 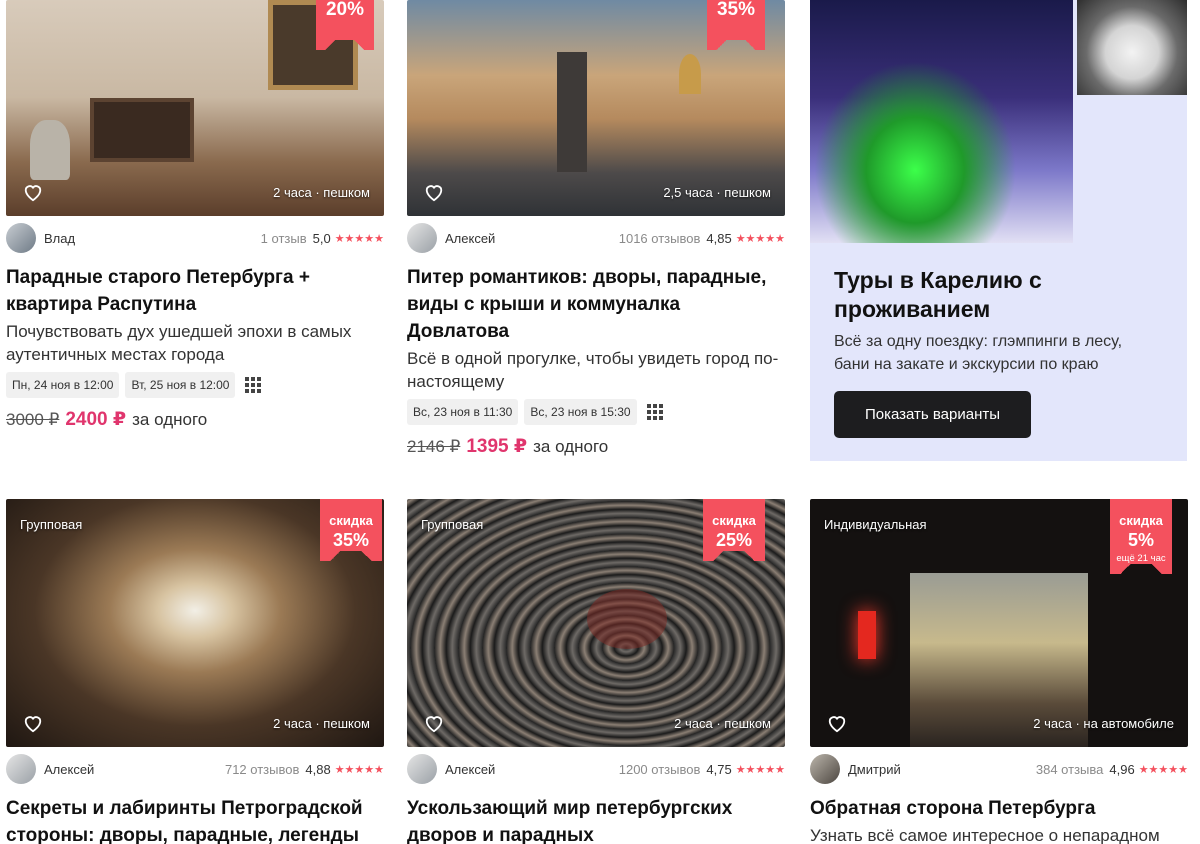 What do you see at coordinates (195, 769) in the screenshot?
I see `guide-meta: Алексей 712 отзывов 4,88 ★★★★★` at bounding box center [195, 769].